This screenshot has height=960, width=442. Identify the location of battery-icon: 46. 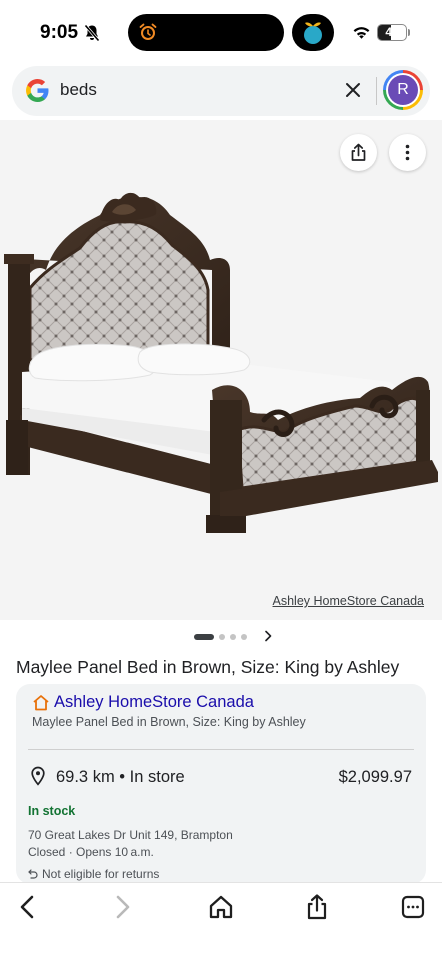
(392, 32).